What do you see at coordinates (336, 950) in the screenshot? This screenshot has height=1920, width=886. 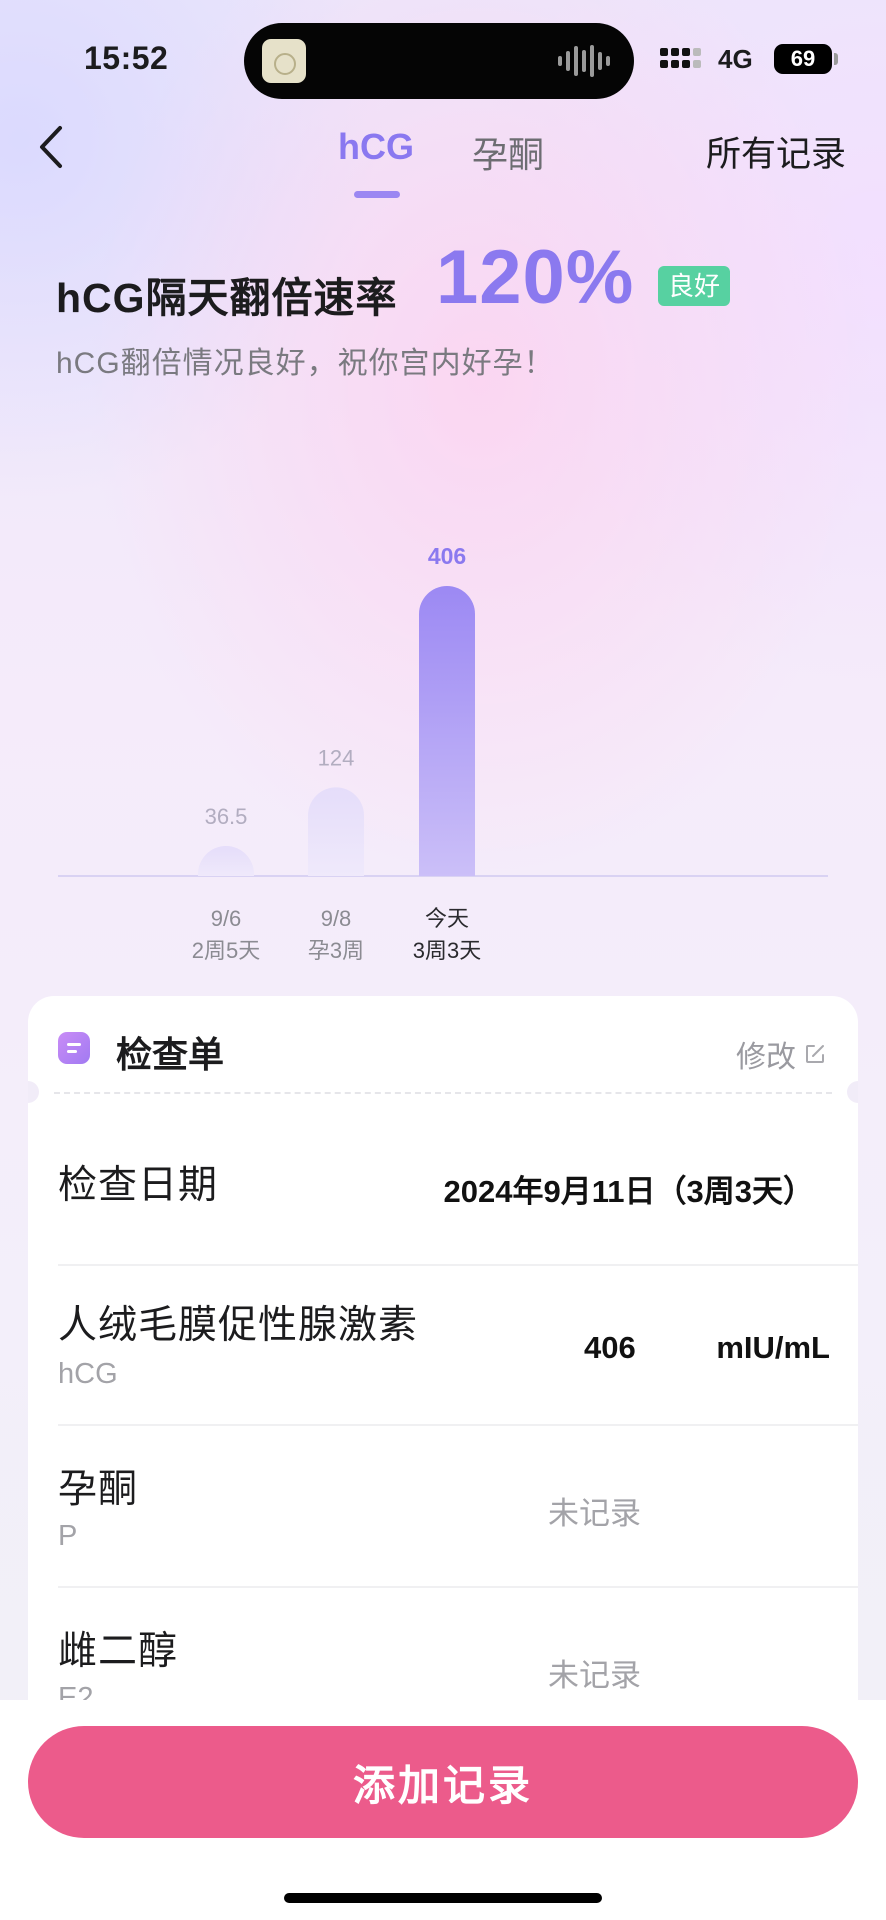 I see `chart-category-sublabel: 孕3周` at bounding box center [336, 950].